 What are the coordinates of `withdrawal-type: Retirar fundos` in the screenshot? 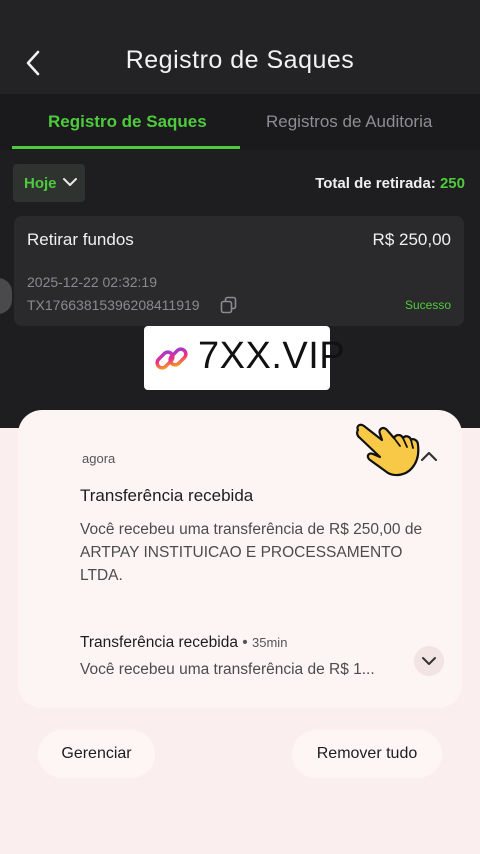 It's located at (80, 239).